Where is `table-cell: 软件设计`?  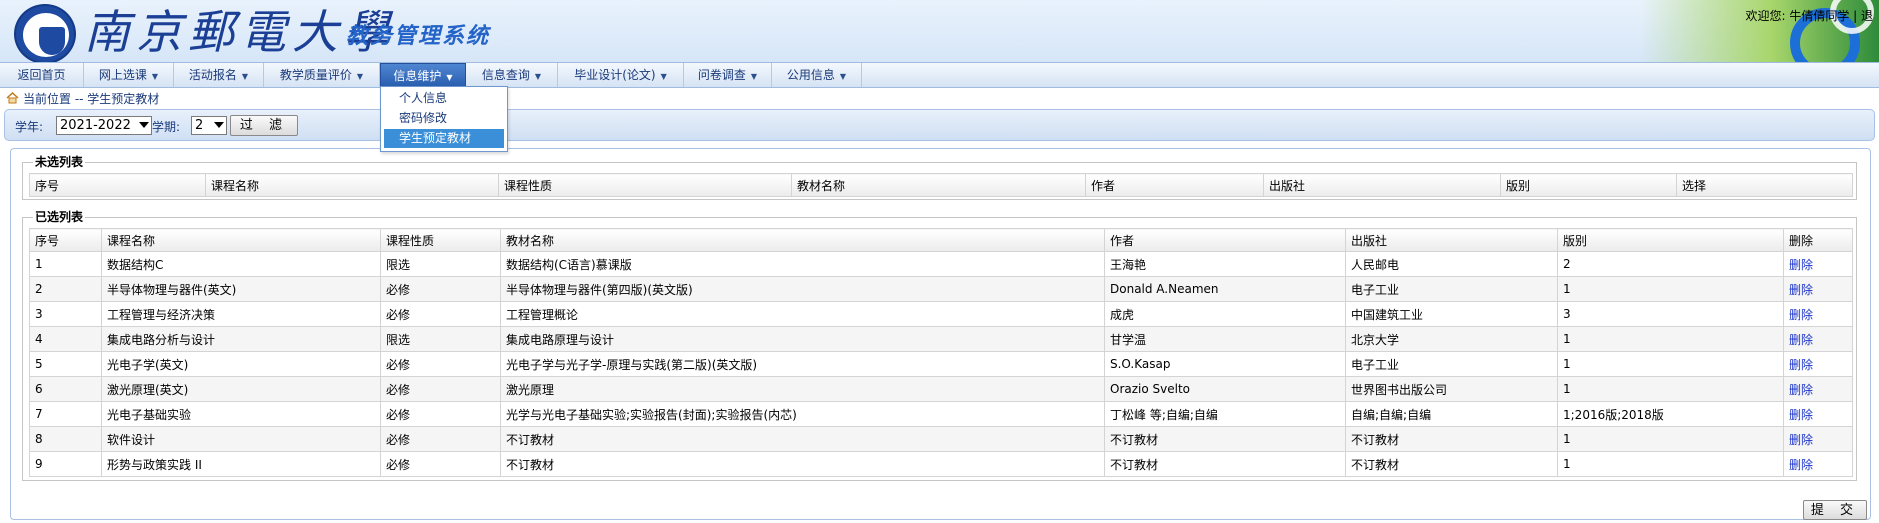 table-cell: 软件设计 is located at coordinates (241, 439).